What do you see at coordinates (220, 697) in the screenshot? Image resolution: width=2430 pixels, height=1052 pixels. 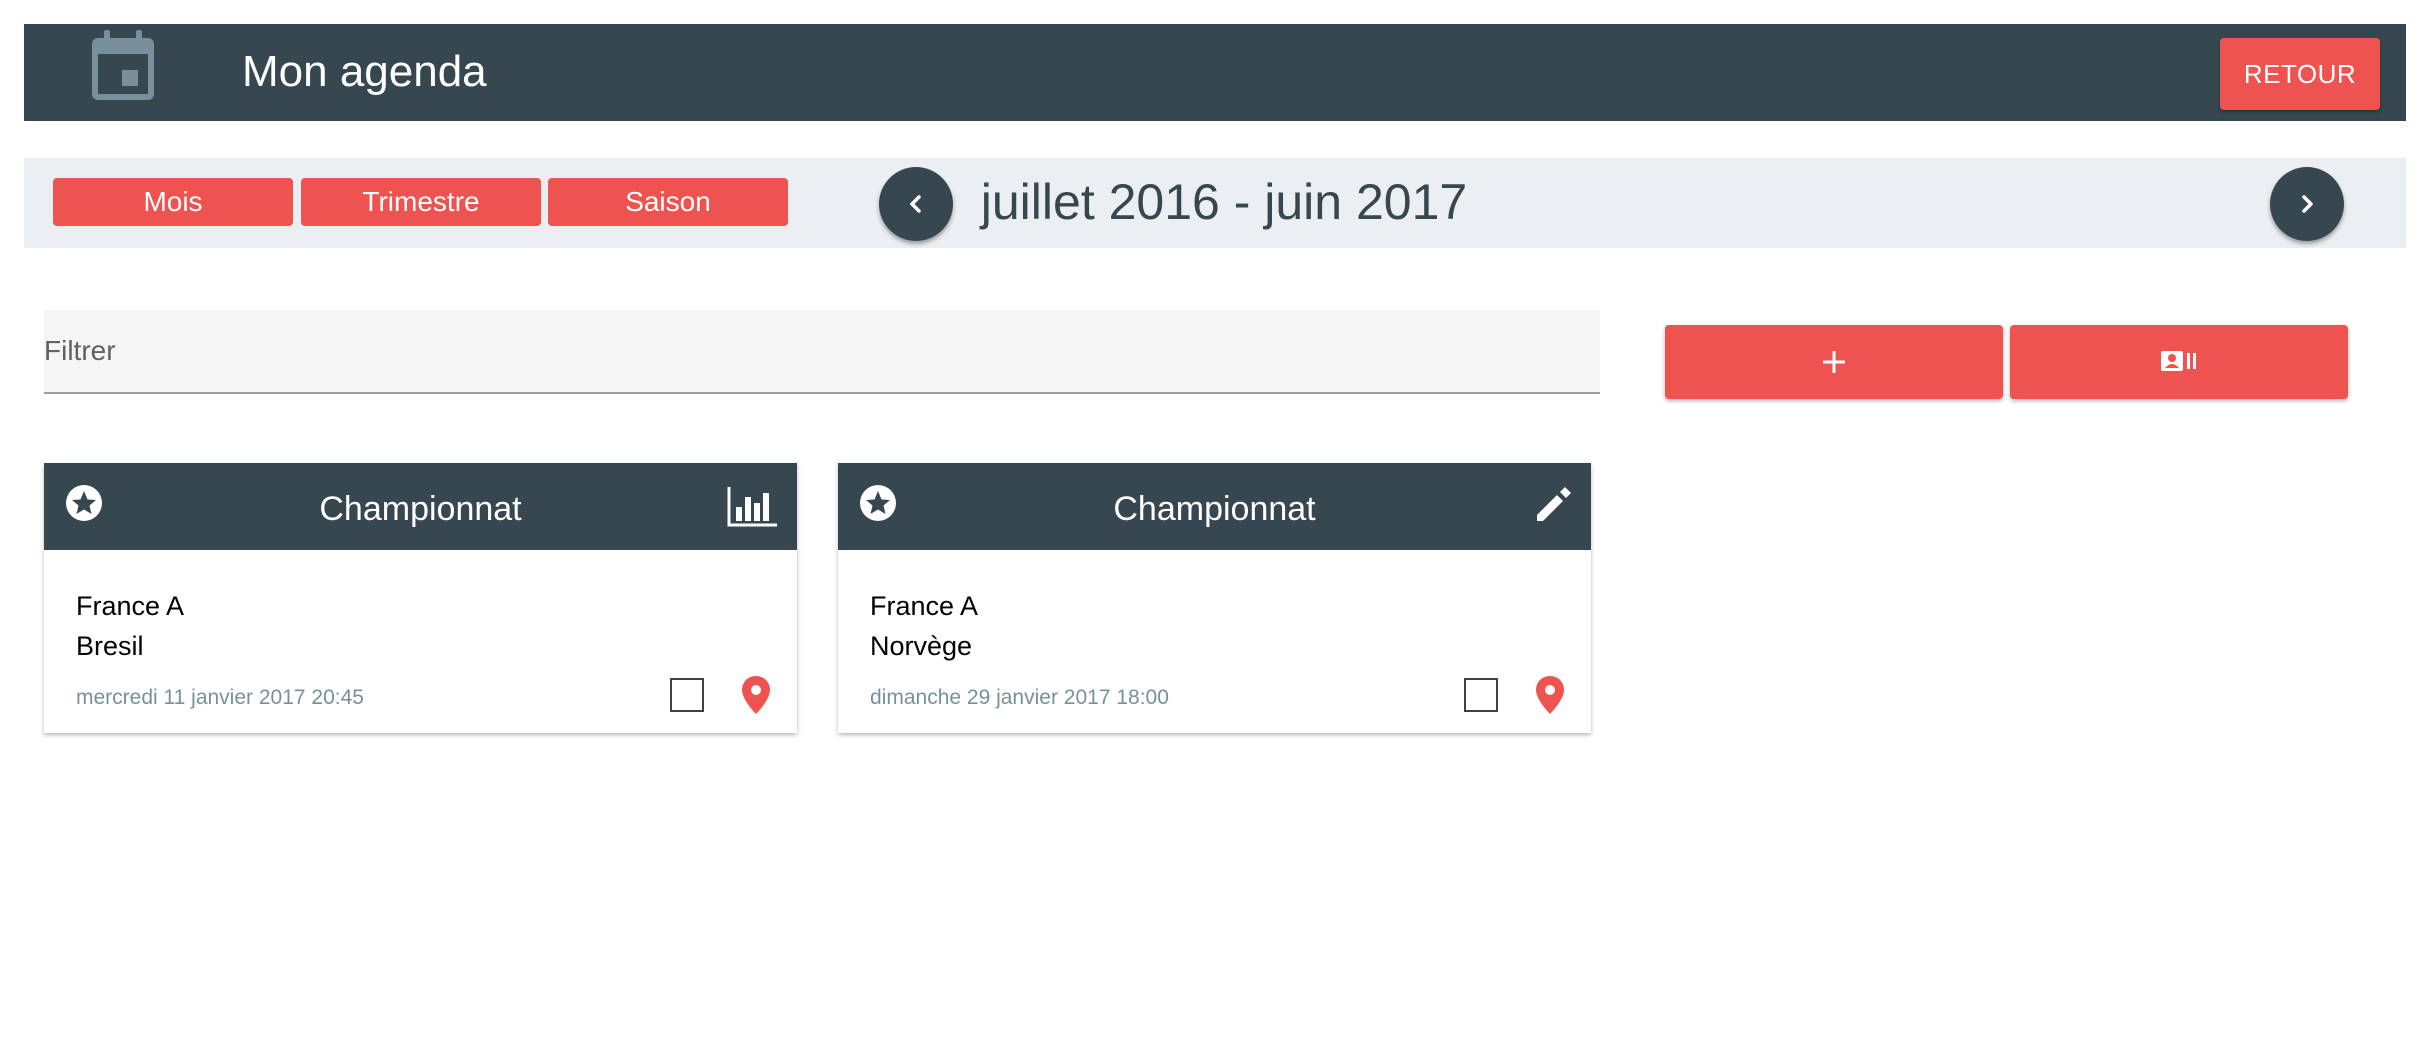 I see `event-date: mercredi 11 janvier 2017 20:45` at bounding box center [220, 697].